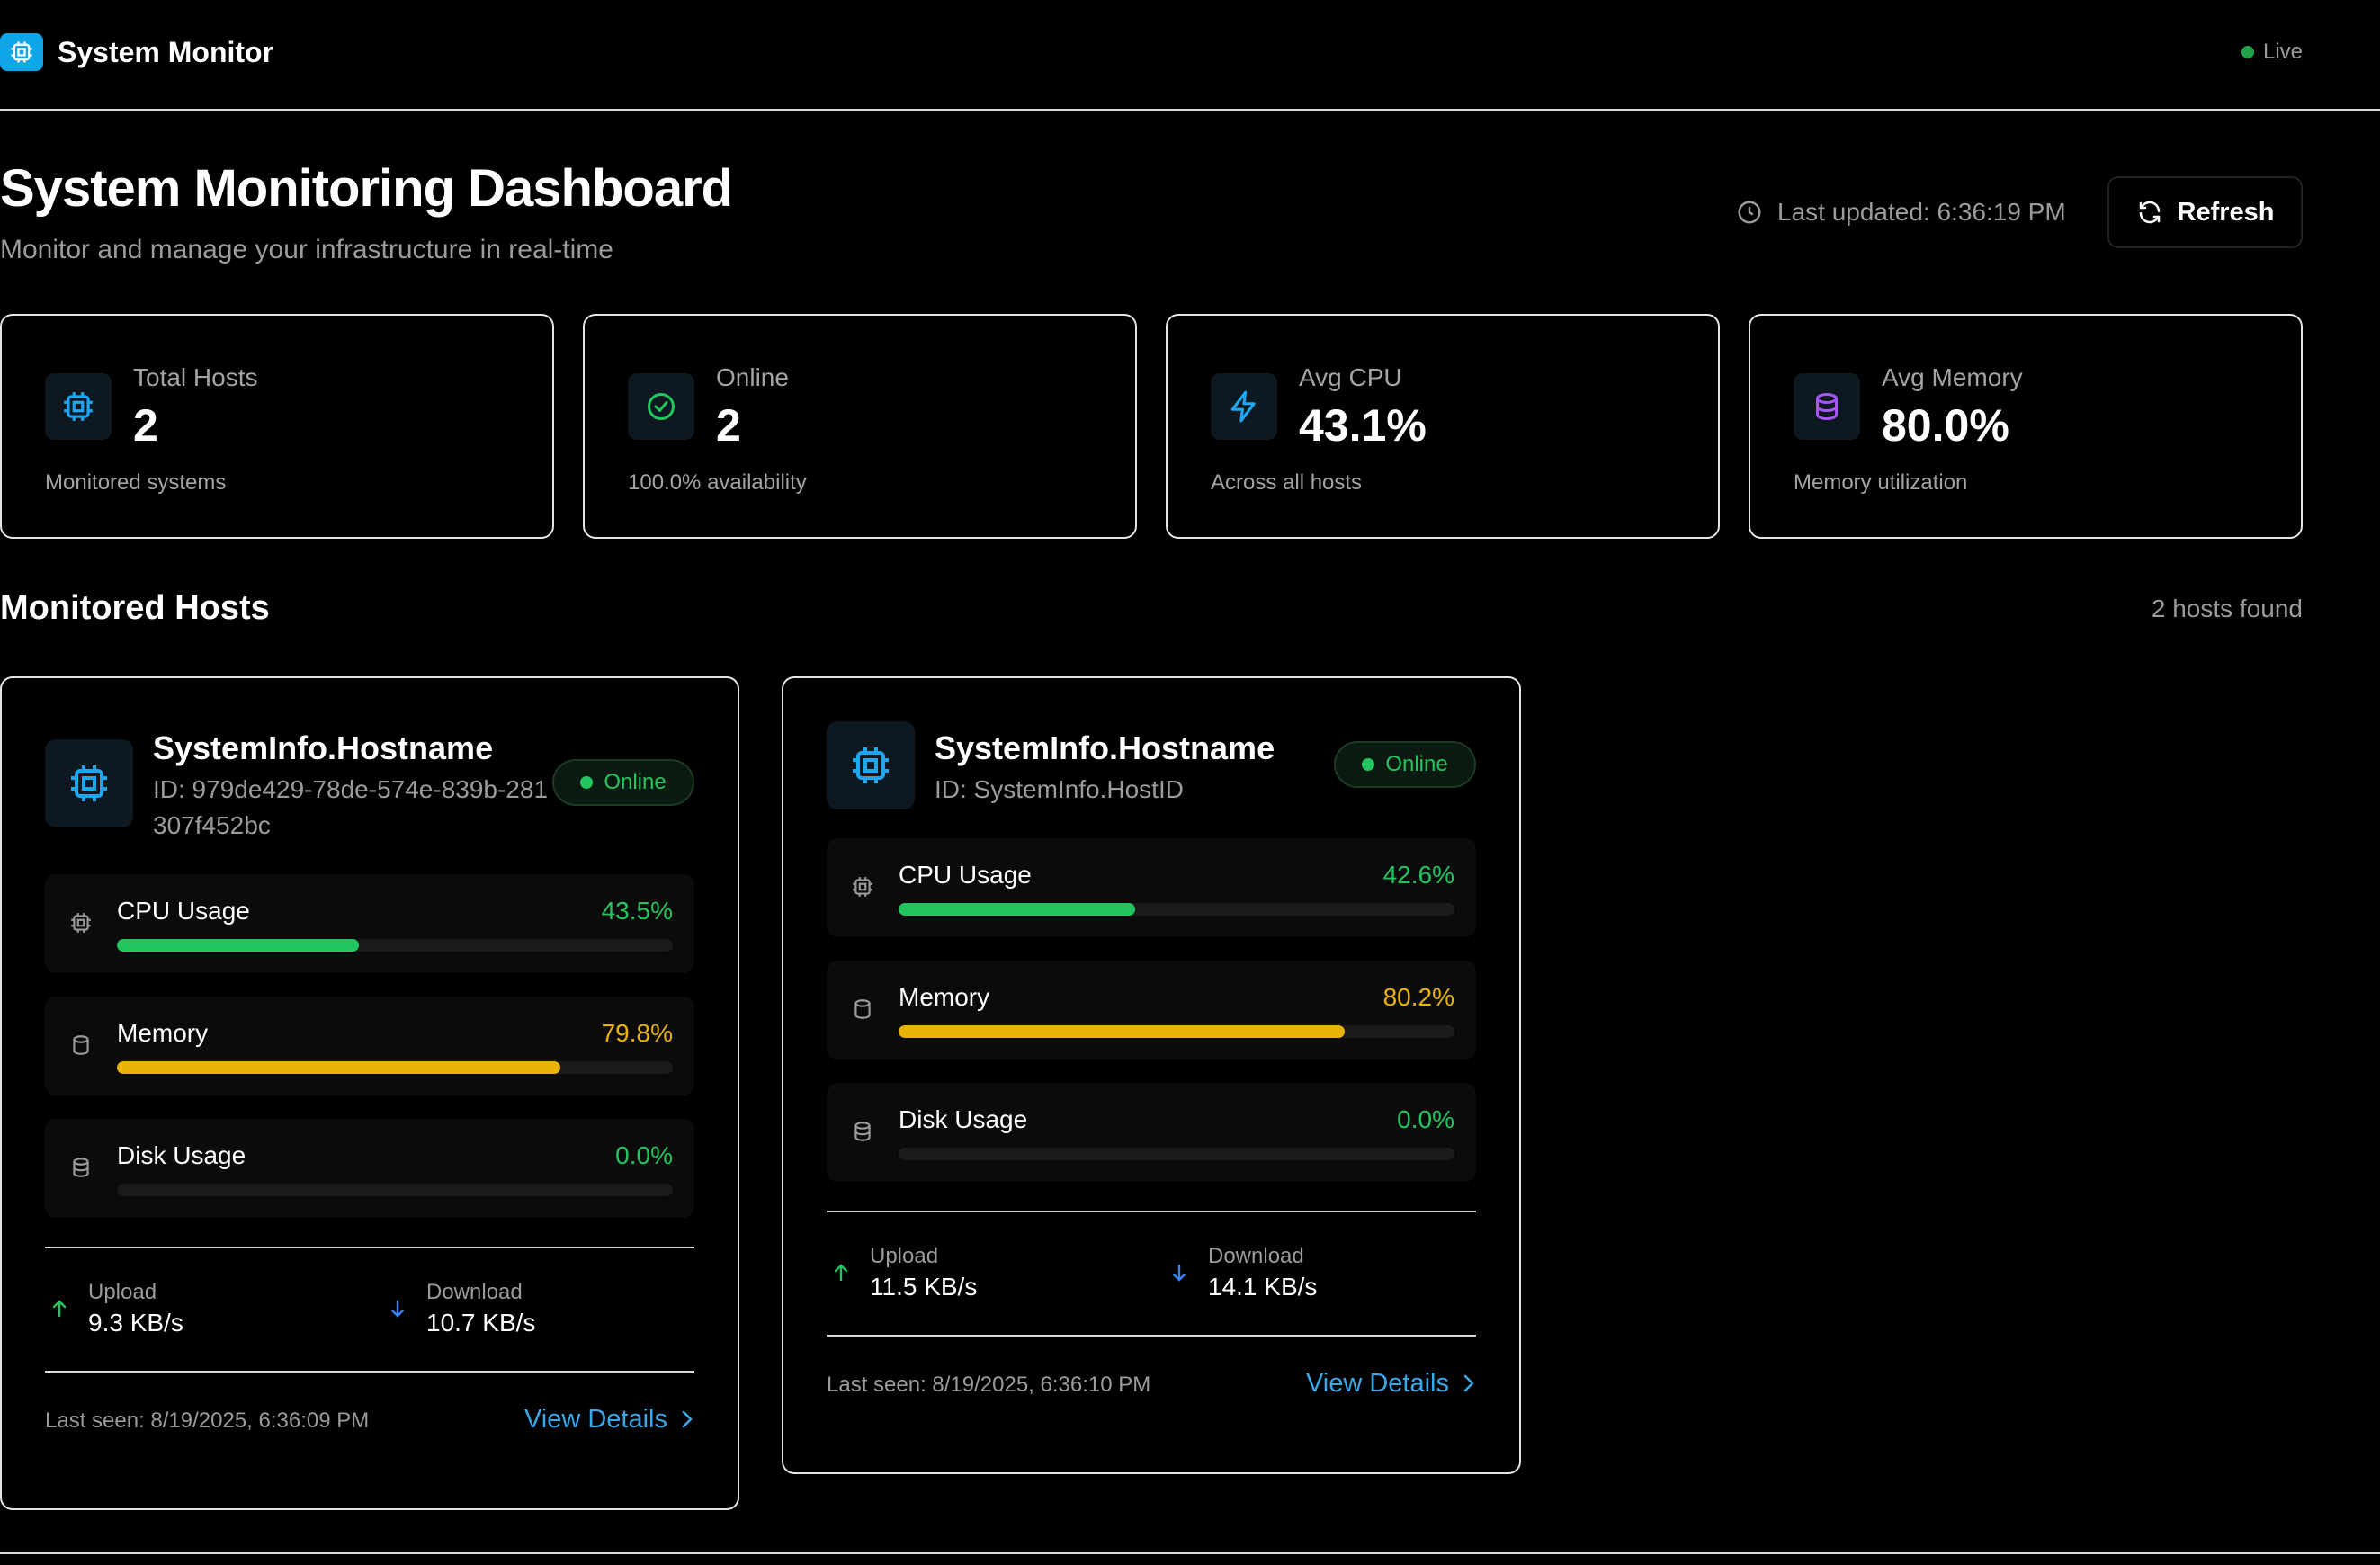 This screenshot has width=2380, height=1565. Describe the element at coordinates (166, 52) in the screenshot. I see `app-title: System Monitor` at that location.